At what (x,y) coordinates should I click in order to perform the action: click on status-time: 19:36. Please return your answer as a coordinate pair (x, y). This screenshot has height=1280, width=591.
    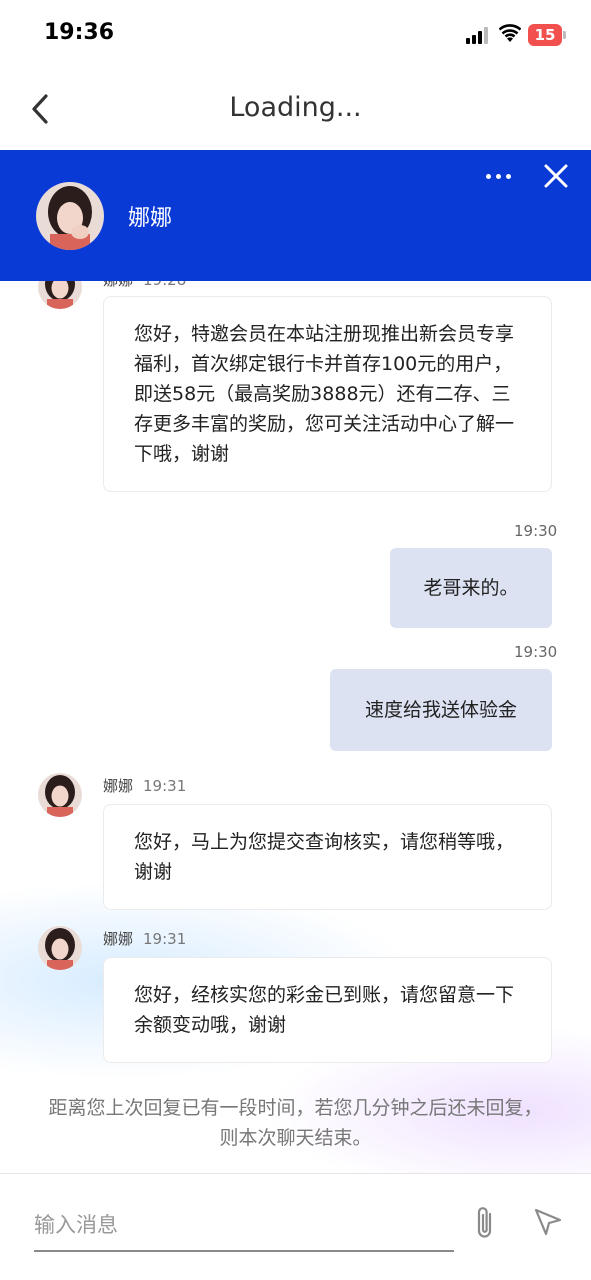
    Looking at the image, I should click on (79, 32).